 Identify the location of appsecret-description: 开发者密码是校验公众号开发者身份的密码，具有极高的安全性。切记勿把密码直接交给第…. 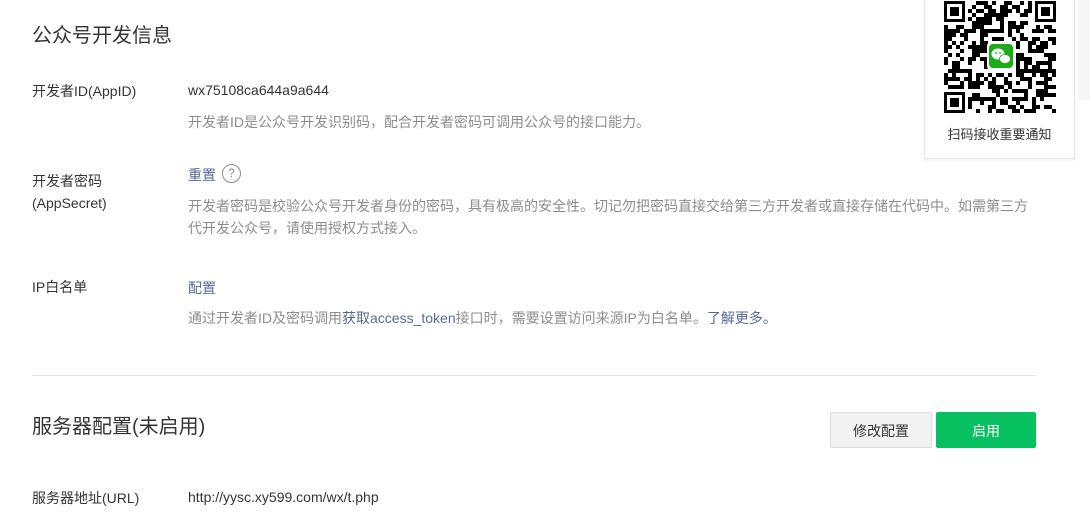
(608, 217).